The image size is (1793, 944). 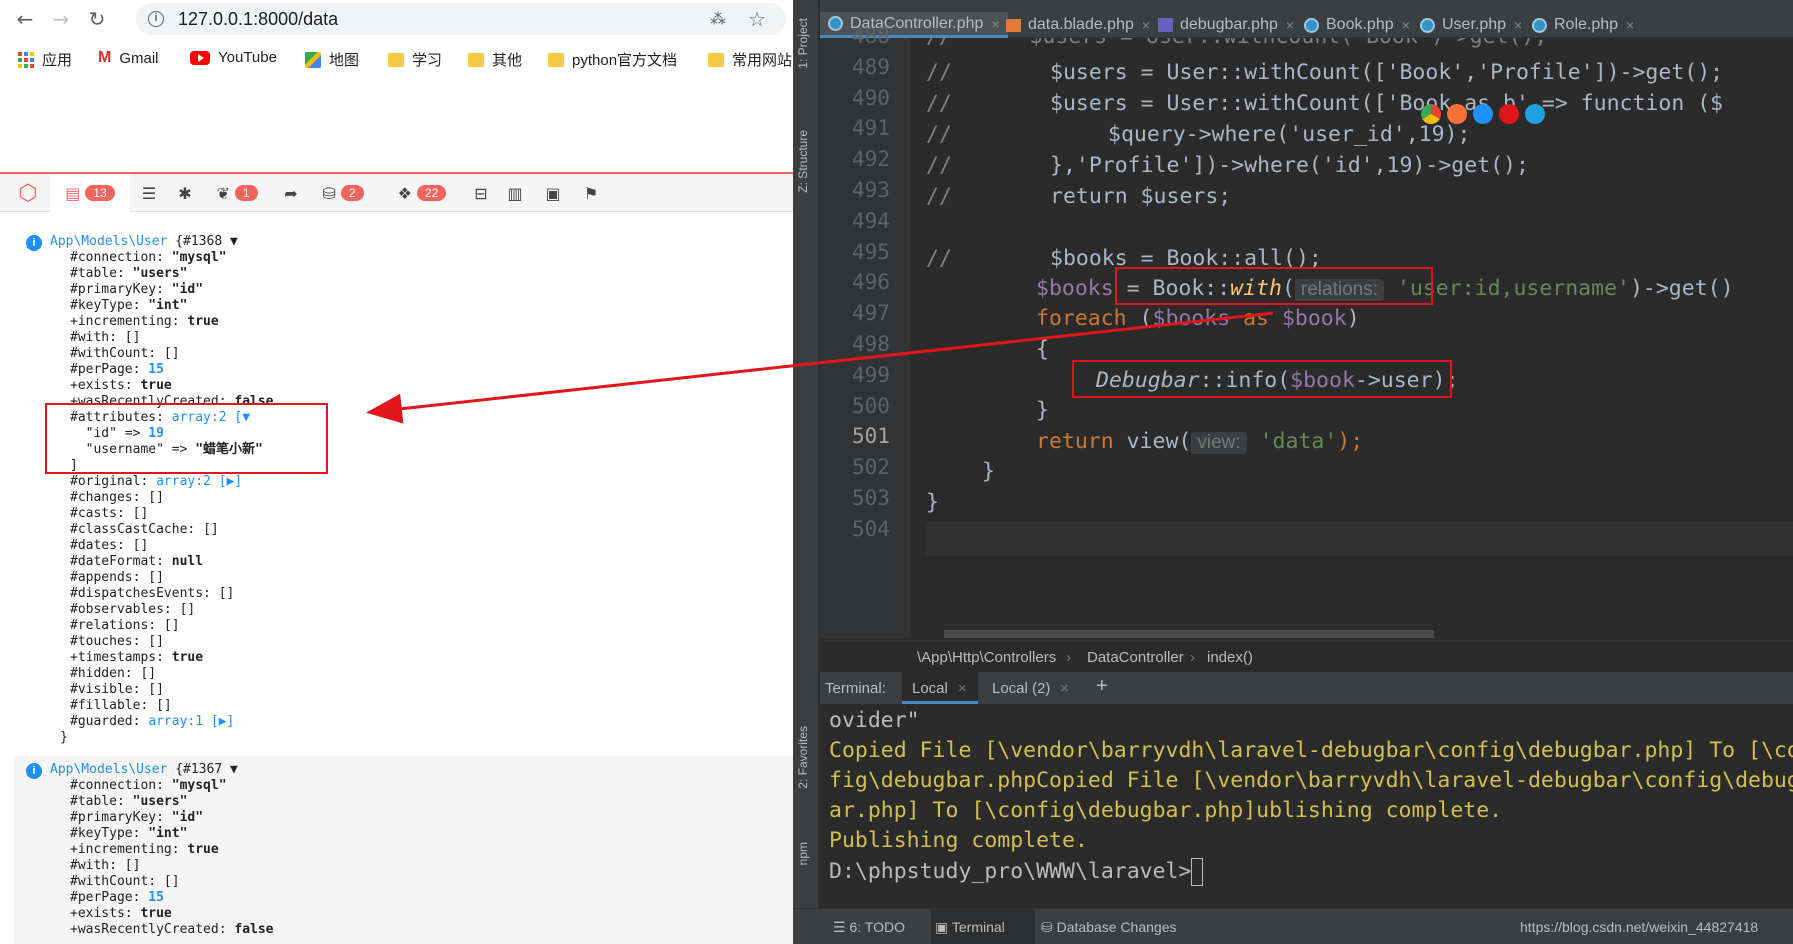 I want to click on line-number: 501, so click(x=871, y=436).